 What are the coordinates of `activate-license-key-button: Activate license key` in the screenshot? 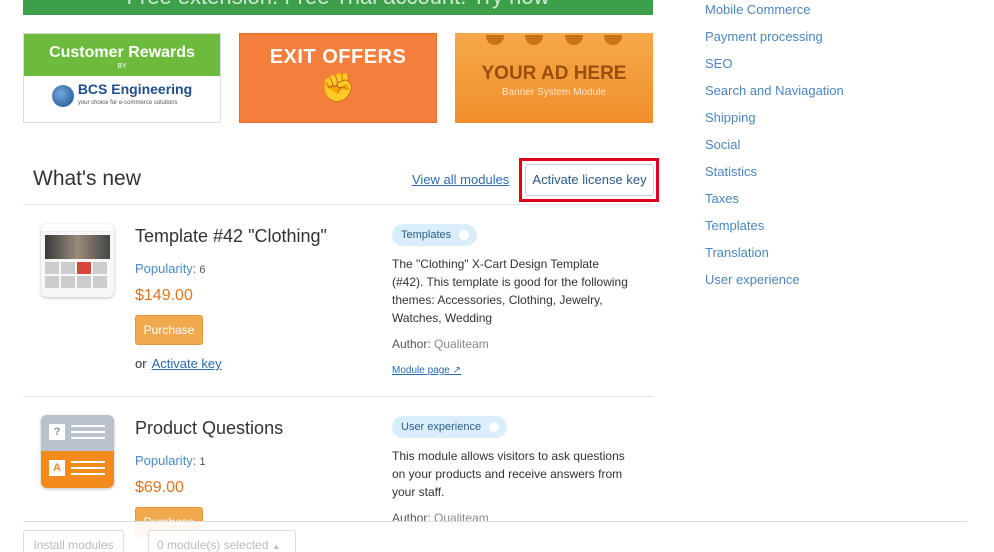 It's located at (589, 180).